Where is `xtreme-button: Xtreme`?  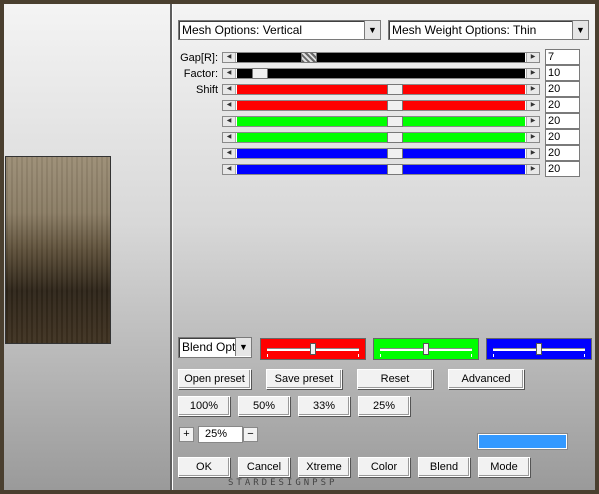 xtreme-button: Xtreme is located at coordinates (324, 467).